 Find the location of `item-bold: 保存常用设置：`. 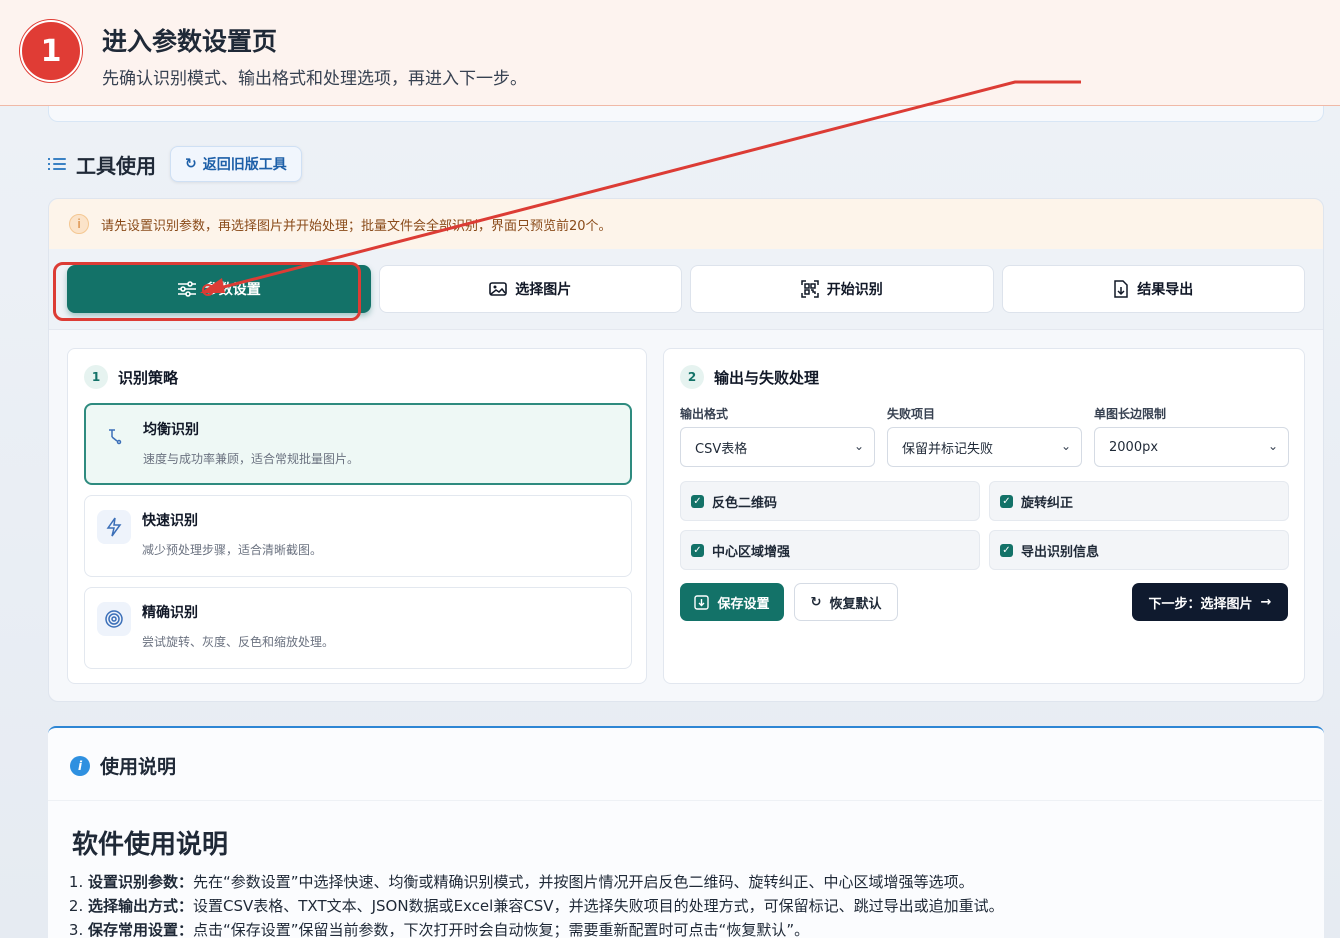

item-bold: 保存常用设置： is located at coordinates (141, 929).